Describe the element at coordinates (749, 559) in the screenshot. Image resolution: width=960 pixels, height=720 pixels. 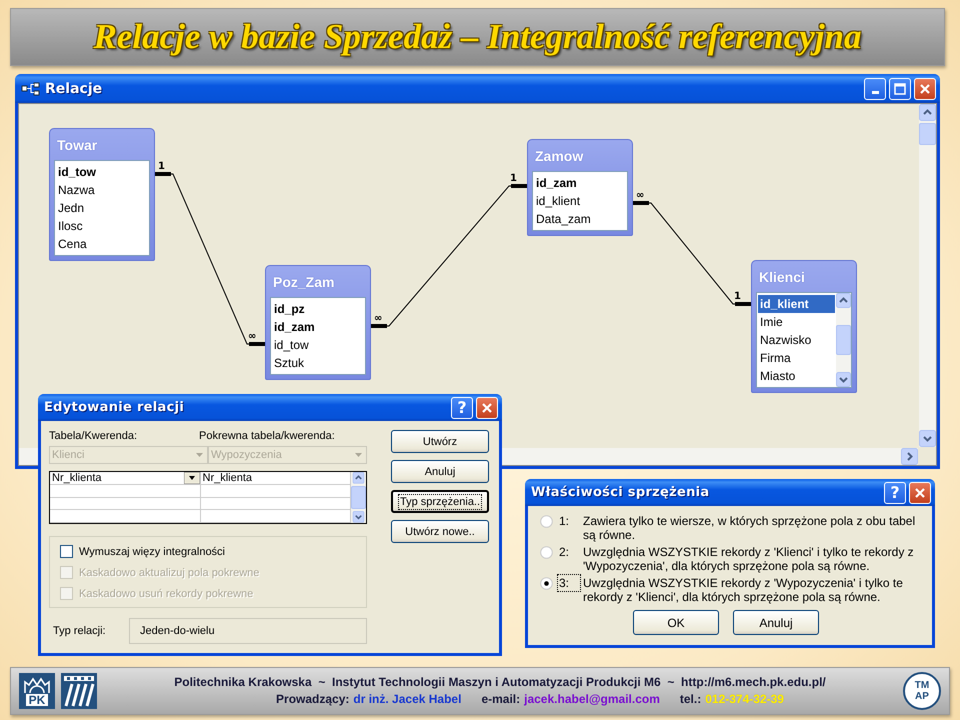
I see `option-text: Uwzględnia WSZYSTKIE rekordy z 'Klienci' i tylko te rekordy z 'Wypozyczenia', dla których sprzężone pola są równe.` at that location.